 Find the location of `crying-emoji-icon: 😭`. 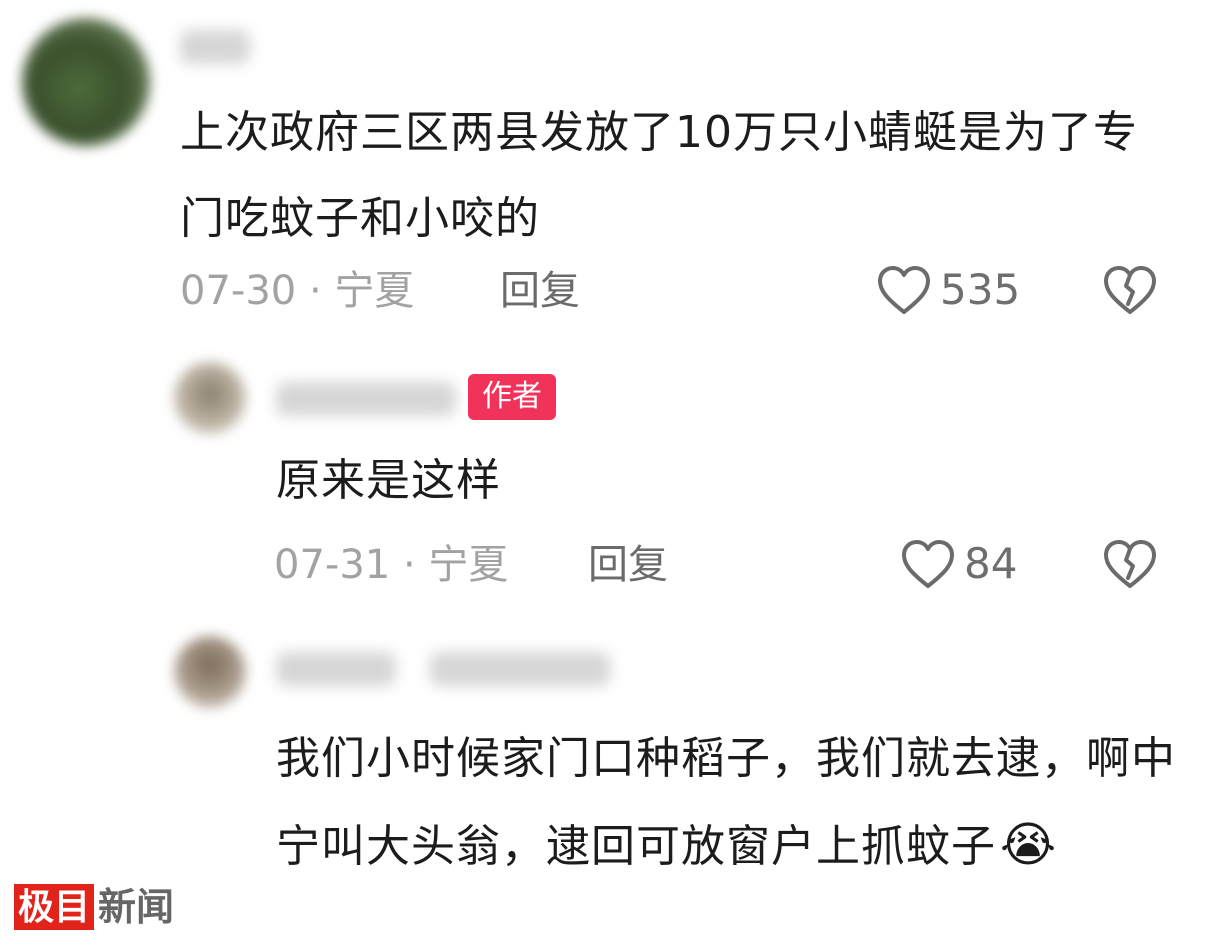

crying-emoji-icon: 😭 is located at coordinates (1029, 845).